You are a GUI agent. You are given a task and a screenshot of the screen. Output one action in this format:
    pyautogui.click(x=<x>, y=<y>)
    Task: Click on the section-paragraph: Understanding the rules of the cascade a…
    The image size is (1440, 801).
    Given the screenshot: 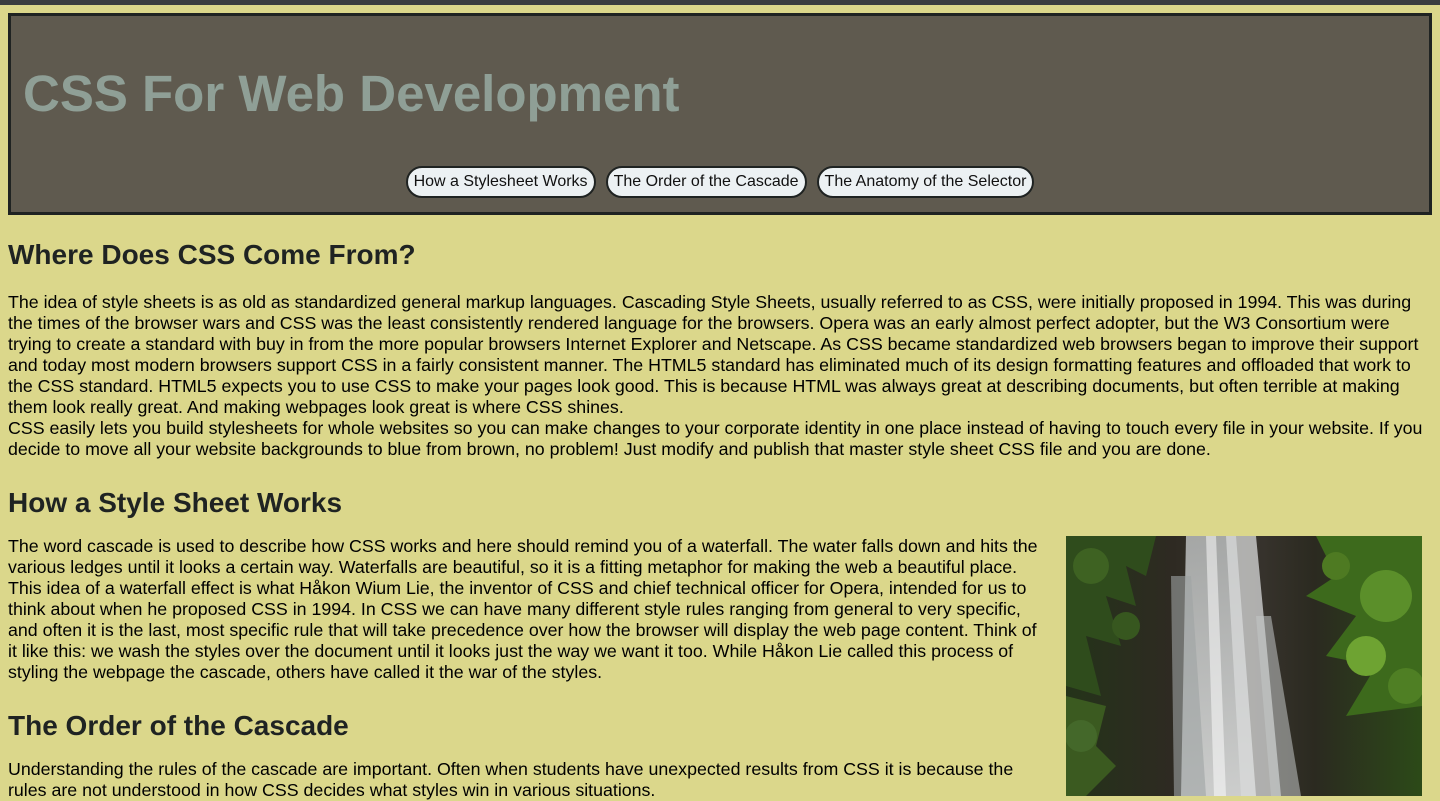 What is the action you would take?
    pyautogui.click(x=511, y=779)
    